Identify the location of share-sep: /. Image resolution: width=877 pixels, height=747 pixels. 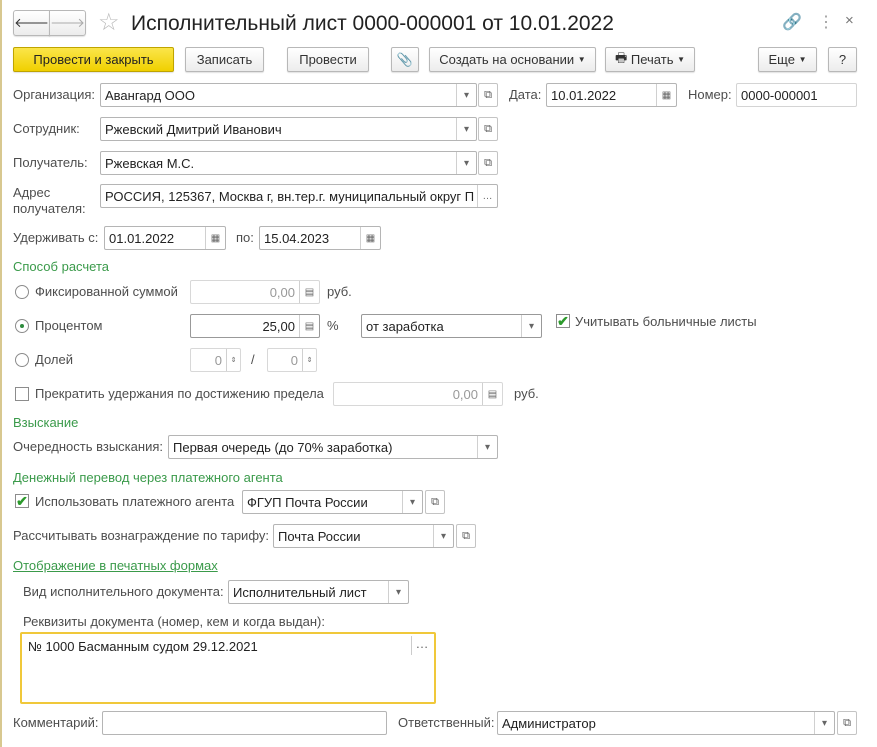
(253, 359).